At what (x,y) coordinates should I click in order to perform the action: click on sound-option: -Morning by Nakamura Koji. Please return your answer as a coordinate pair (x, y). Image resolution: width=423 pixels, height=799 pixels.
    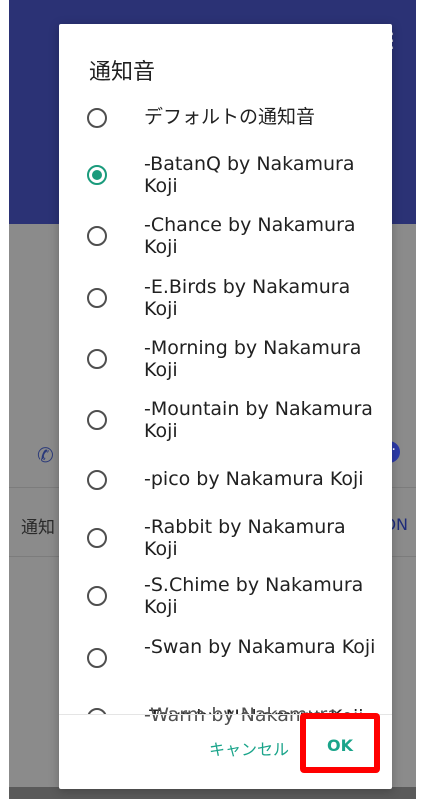
    Looking at the image, I should click on (225, 368).